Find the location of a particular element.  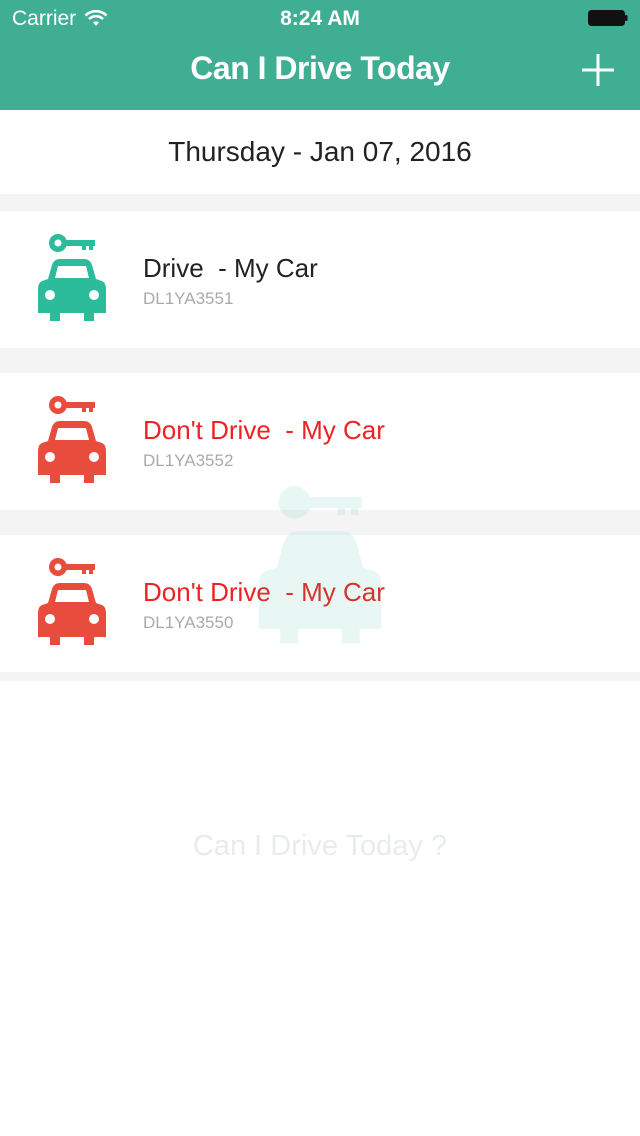

car-title: Drive - My Car is located at coordinates (230, 268).